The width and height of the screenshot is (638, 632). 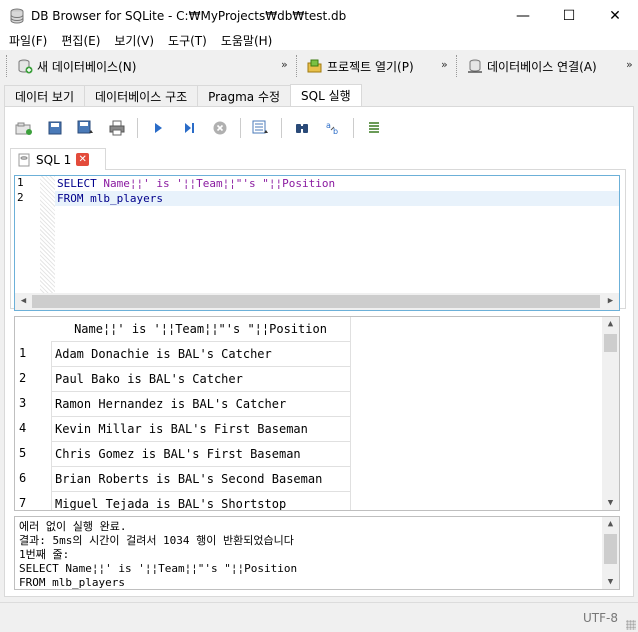 What do you see at coordinates (333, 128) in the screenshot?
I see `find-replace-button: a b` at bounding box center [333, 128].